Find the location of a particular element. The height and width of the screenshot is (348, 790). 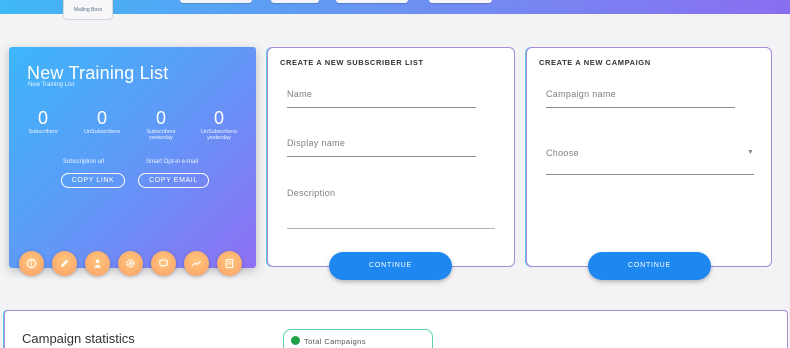

name-input-underline is located at coordinates (381, 107).